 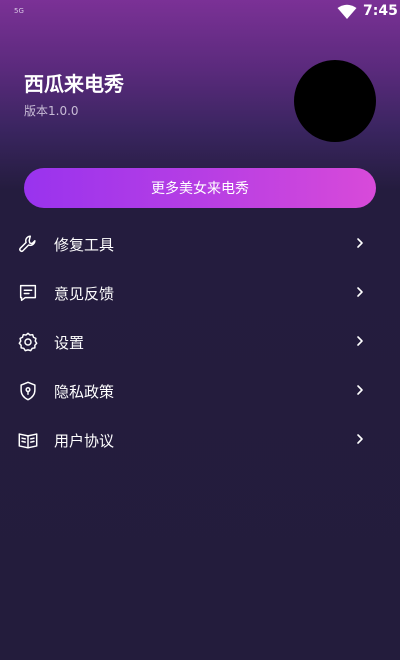 What do you see at coordinates (200, 243) in the screenshot?
I see `menu-item-repair-tool: 修复工具` at bounding box center [200, 243].